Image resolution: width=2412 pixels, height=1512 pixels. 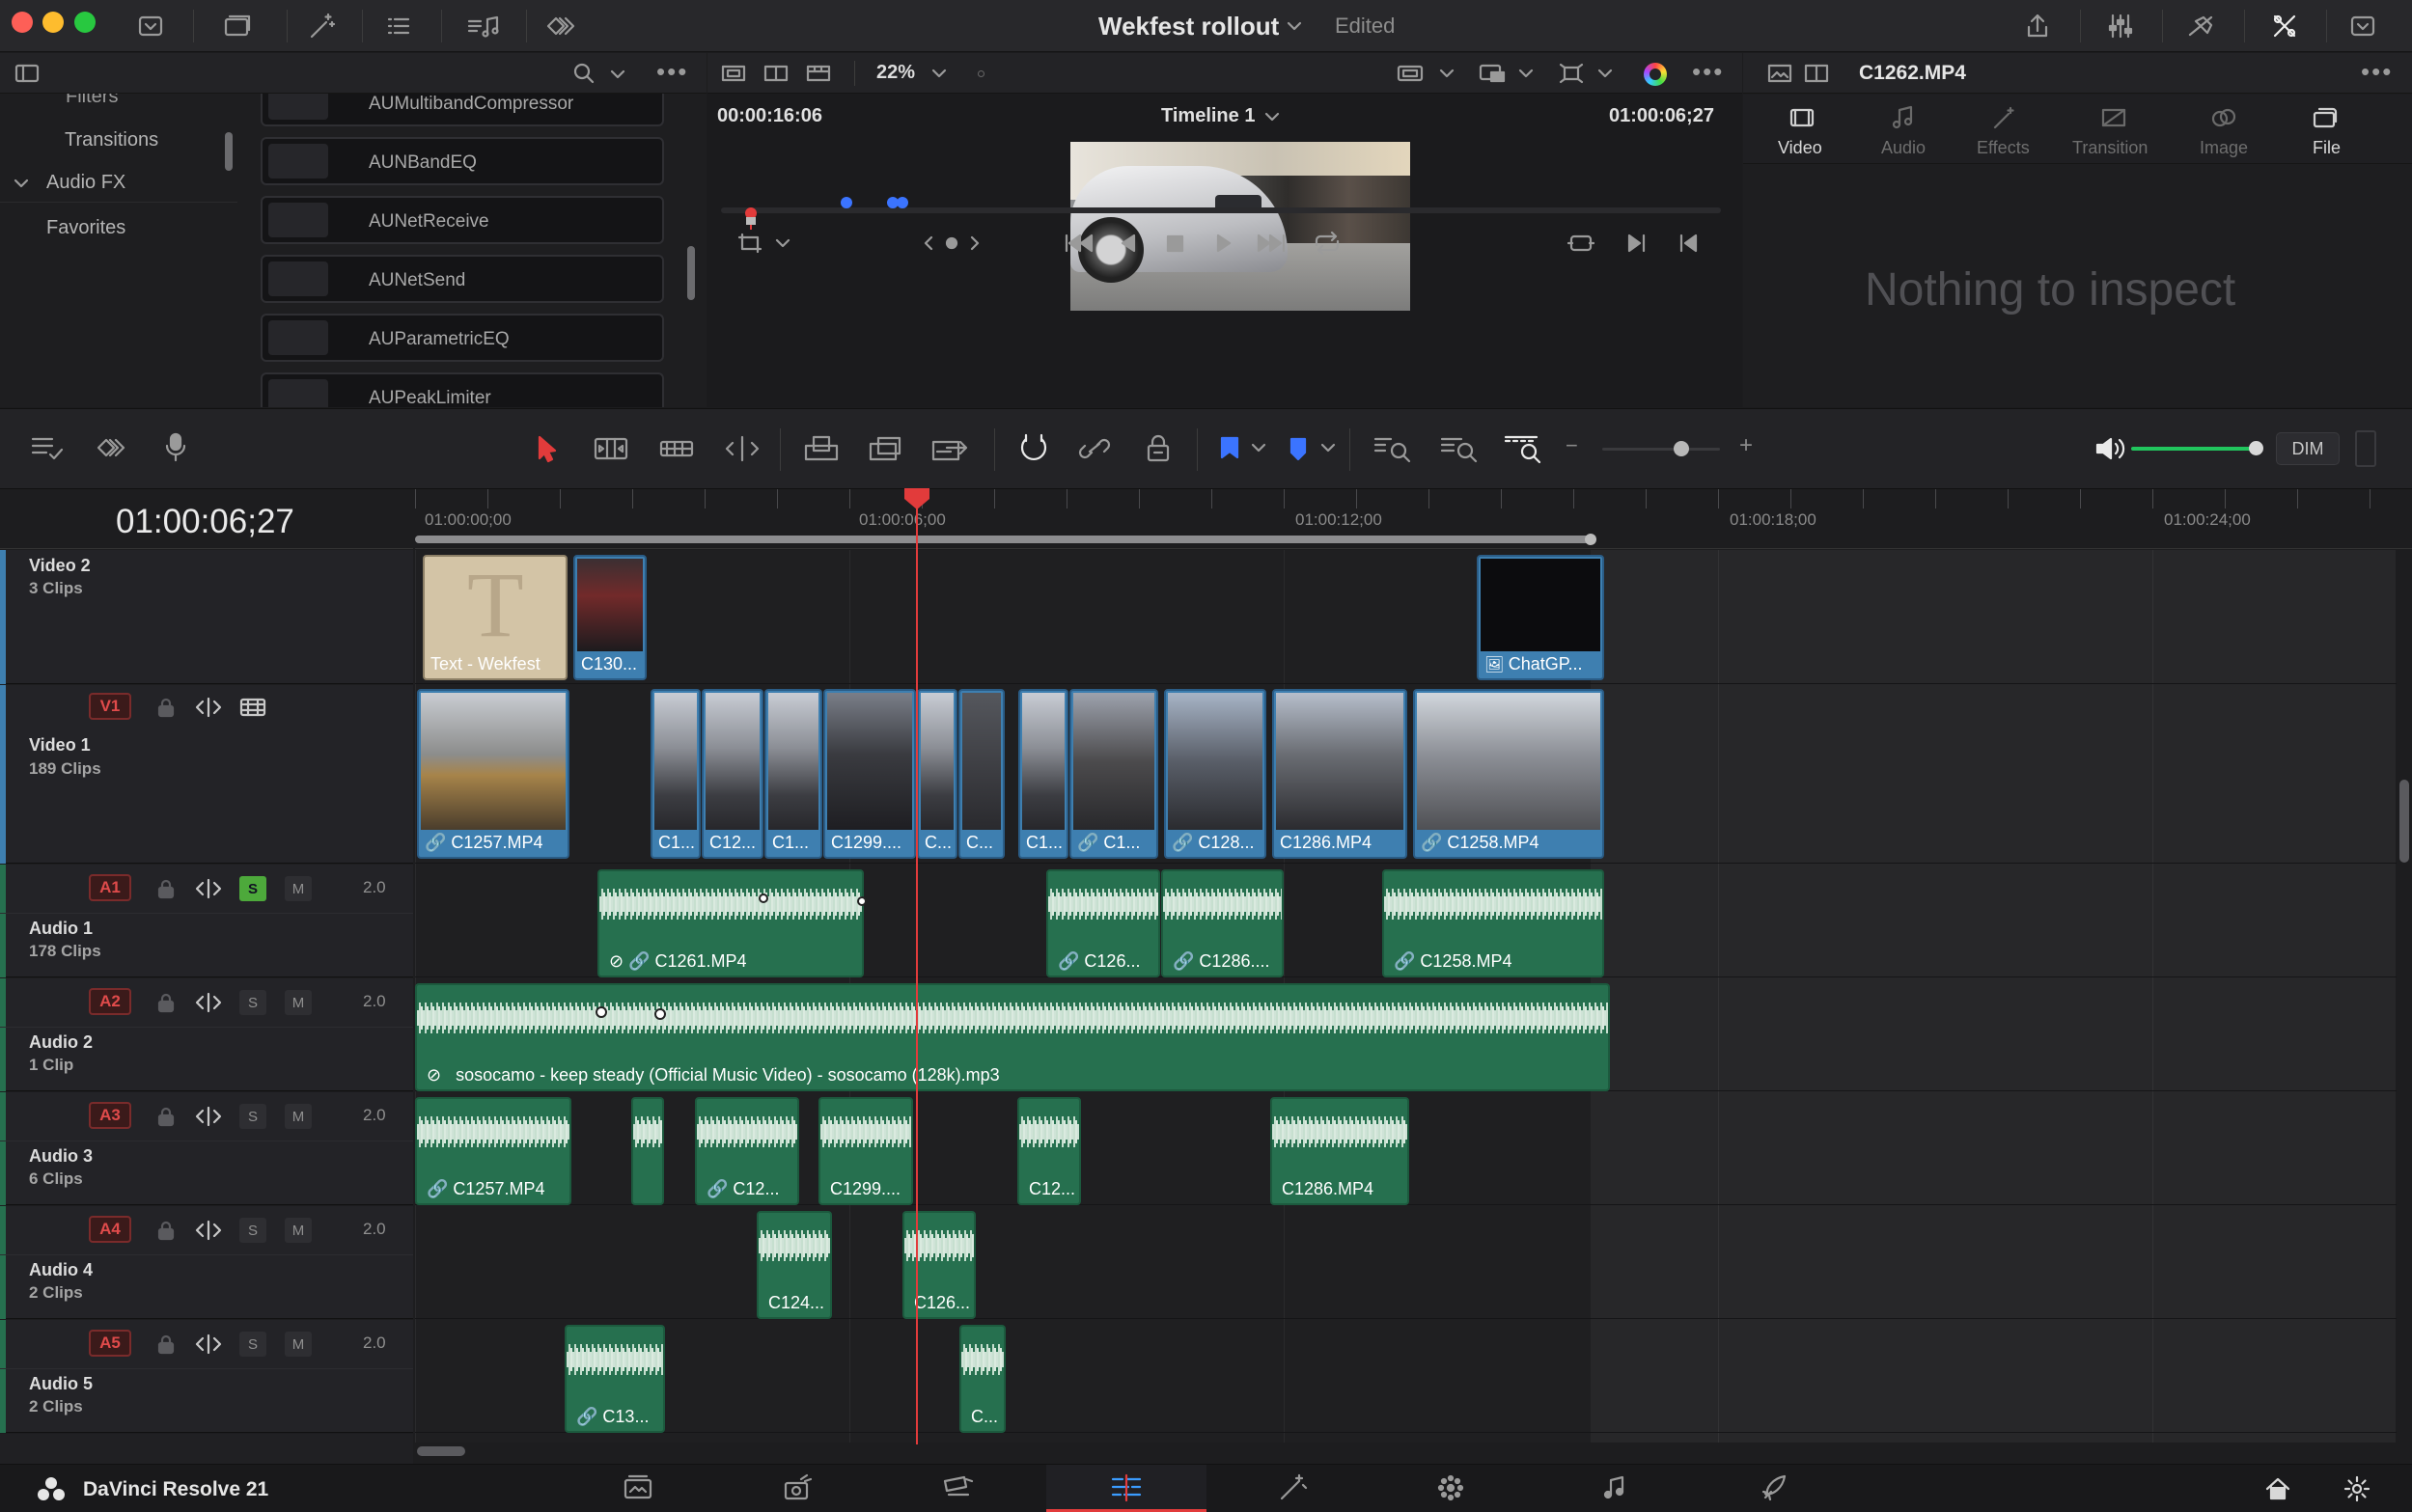 I want to click on metadata-icon, so click(x=563, y=26).